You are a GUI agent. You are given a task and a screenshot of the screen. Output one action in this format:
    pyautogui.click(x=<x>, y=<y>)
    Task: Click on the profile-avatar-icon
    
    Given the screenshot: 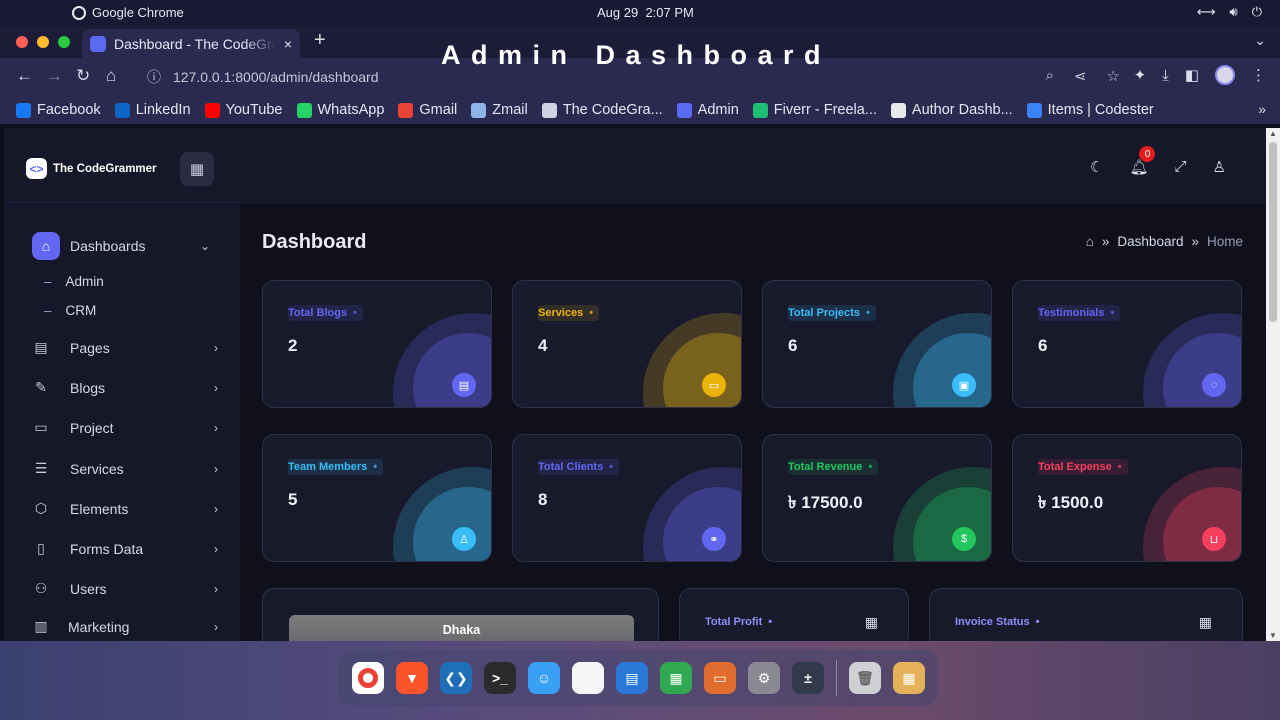 What is the action you would take?
    pyautogui.click(x=1225, y=75)
    